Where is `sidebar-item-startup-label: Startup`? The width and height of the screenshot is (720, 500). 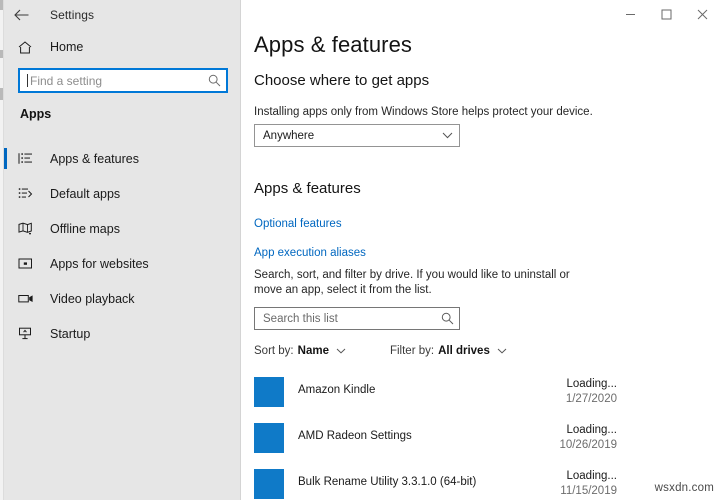 sidebar-item-startup-label: Startup is located at coordinates (70, 333).